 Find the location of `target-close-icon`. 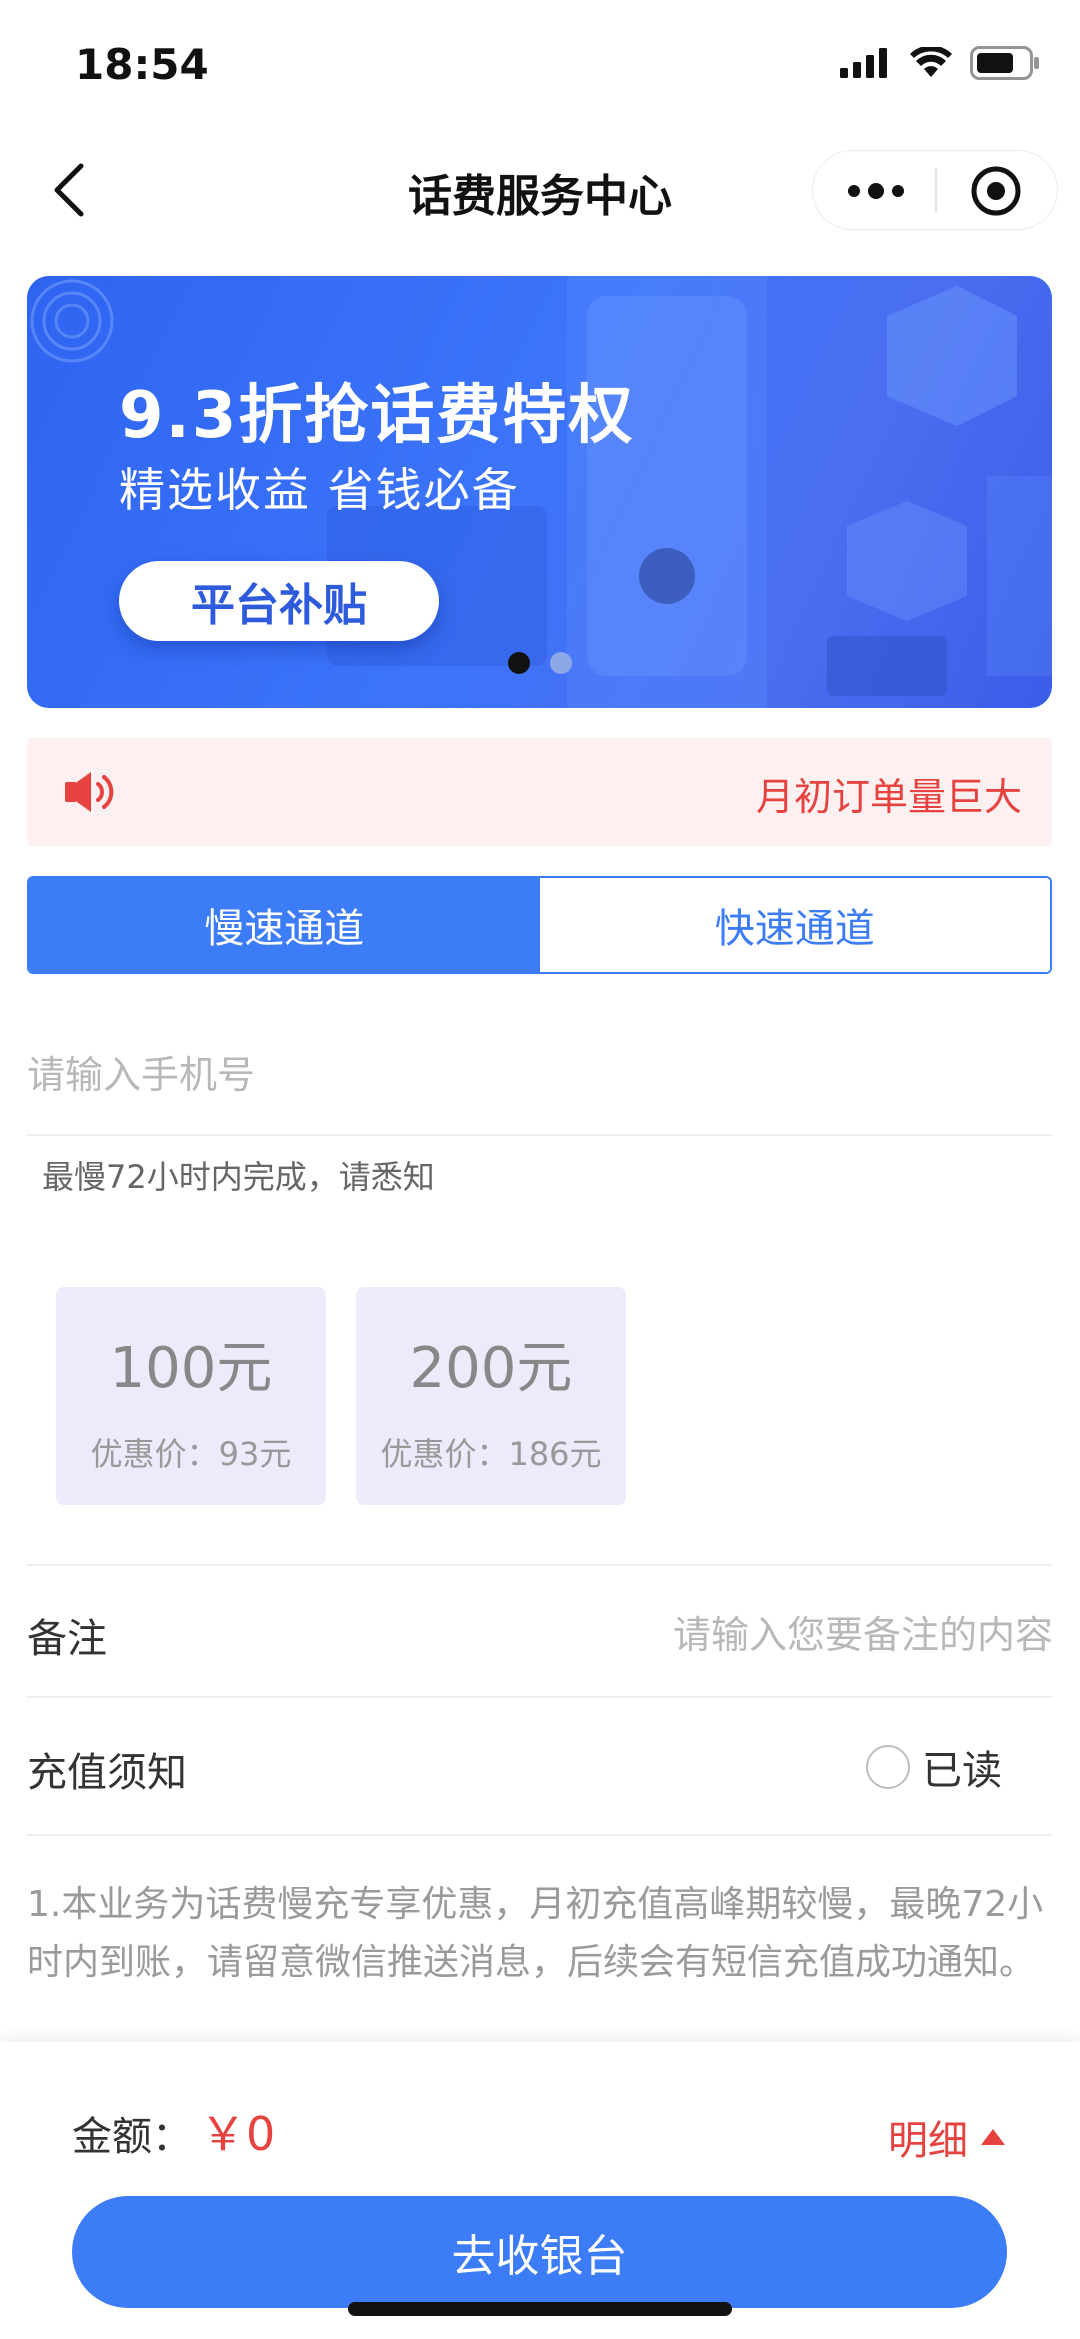

target-close-icon is located at coordinates (996, 191).